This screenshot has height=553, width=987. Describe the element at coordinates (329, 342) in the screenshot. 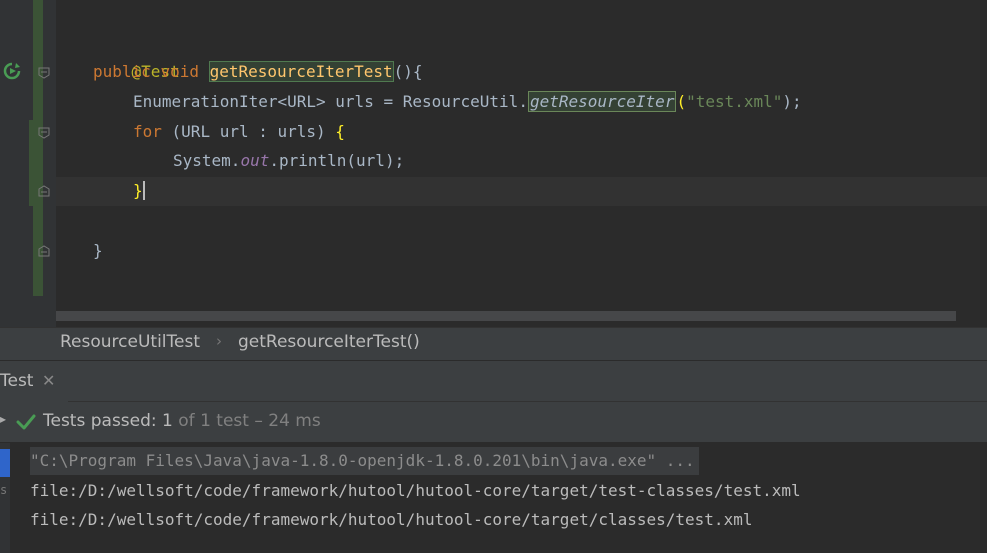

I see `breadcrumb-item-method: getResourceIterTest()` at that location.